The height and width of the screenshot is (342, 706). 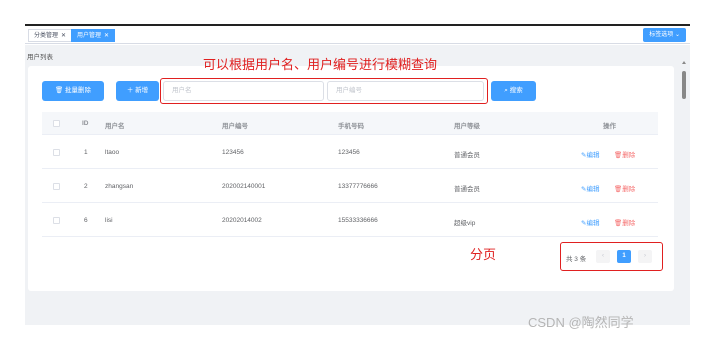 I want to click on cell-username: zhangsan, so click(x=119, y=186).